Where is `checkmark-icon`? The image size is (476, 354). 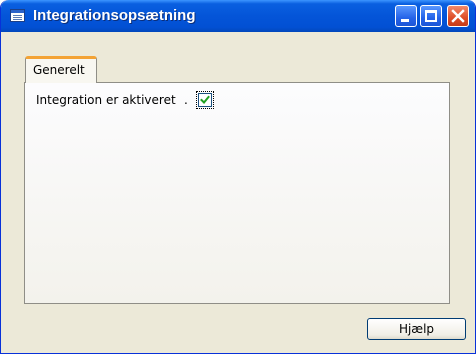 checkmark-icon is located at coordinates (205, 99).